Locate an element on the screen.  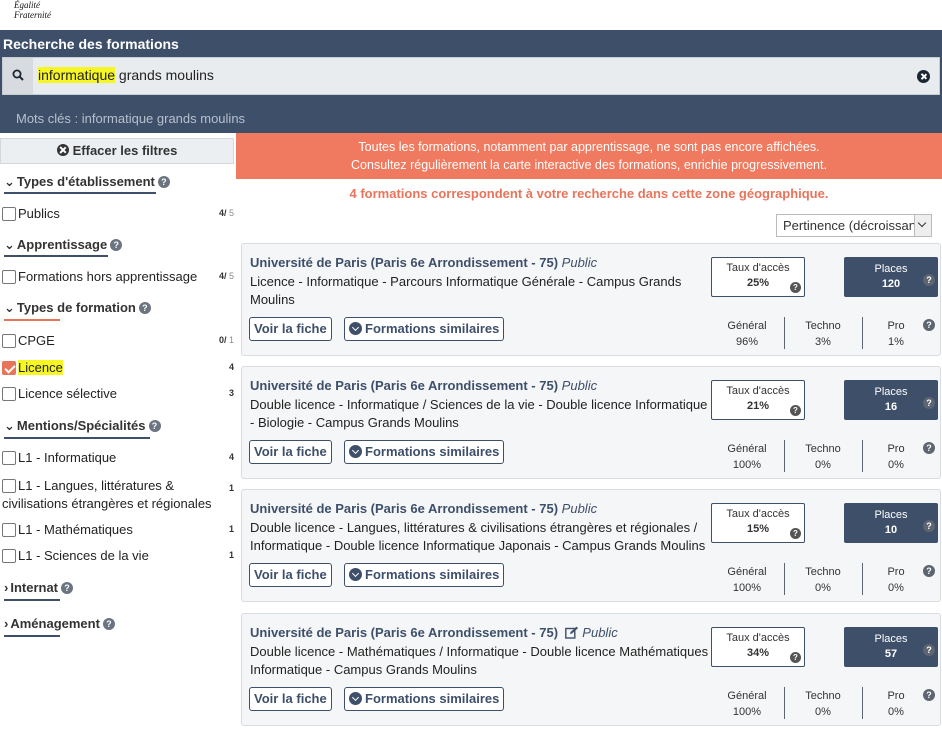
edit-icon is located at coordinates (571, 632).